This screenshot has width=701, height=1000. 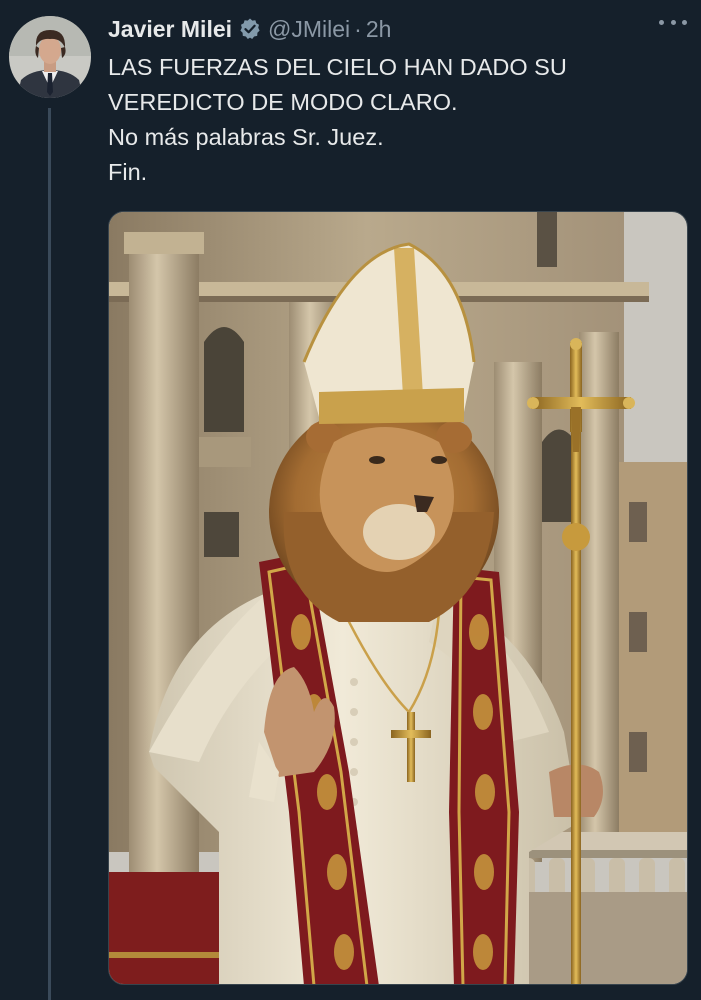 I want to click on author-handle: @JMilei, so click(x=309, y=29).